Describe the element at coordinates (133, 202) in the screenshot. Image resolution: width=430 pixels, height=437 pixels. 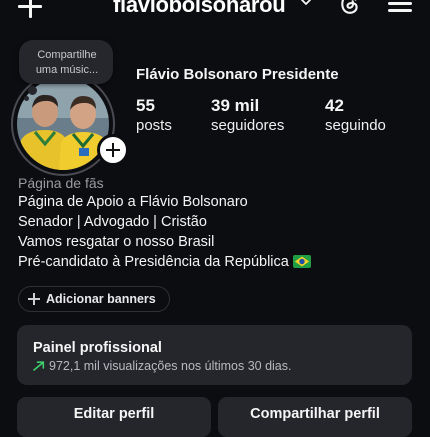
I see `bio-line: Página de Apoio a Flávio Bolsonaro` at that location.